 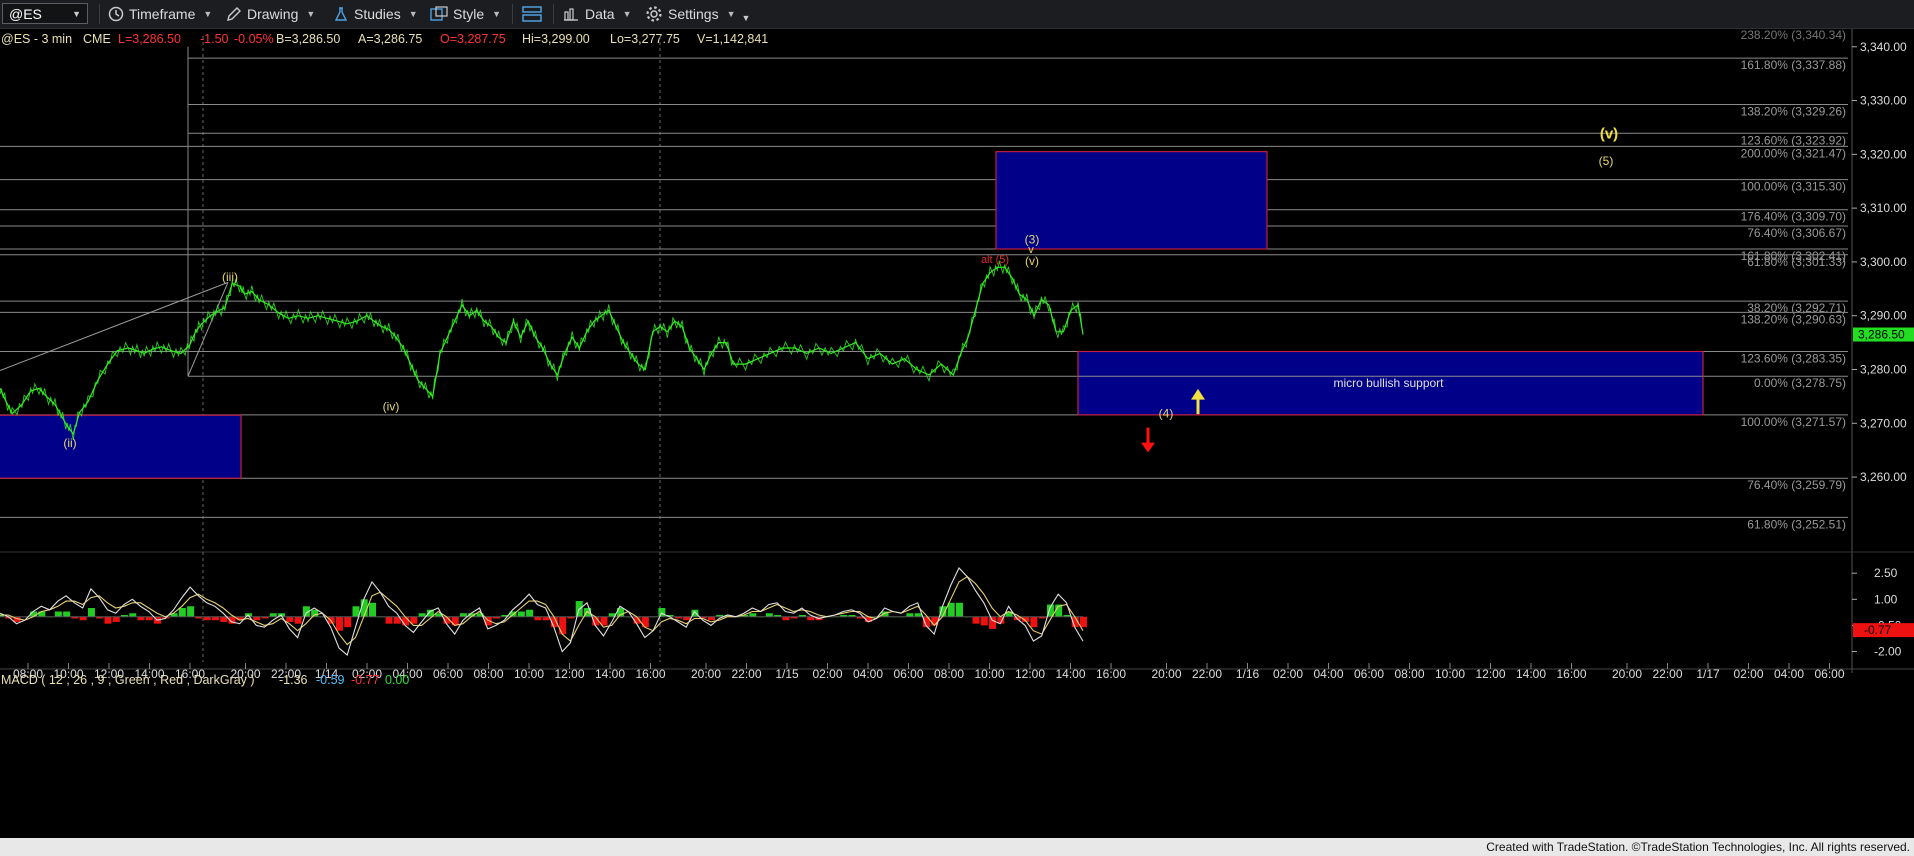 What do you see at coordinates (1793, 358) in the screenshot?
I see `fib-level-label: 123.60% (3,283.35)` at bounding box center [1793, 358].